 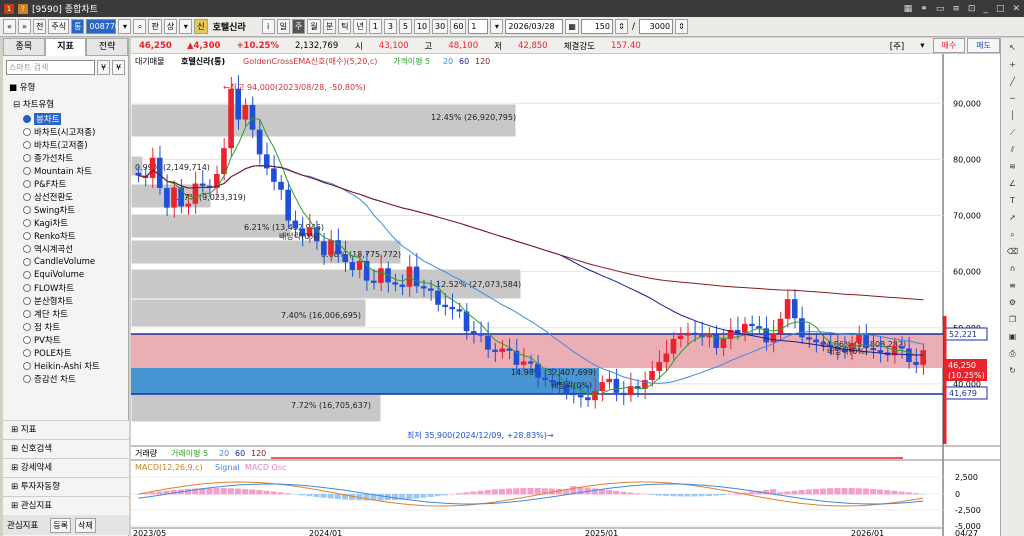 I want to click on delete-button: 삭제, so click(x=85, y=525).